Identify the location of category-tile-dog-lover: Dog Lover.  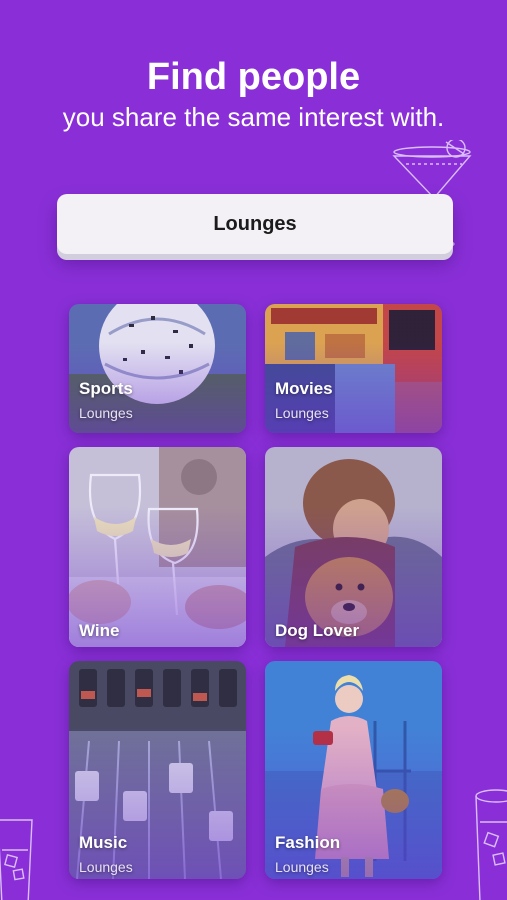
(353, 547).